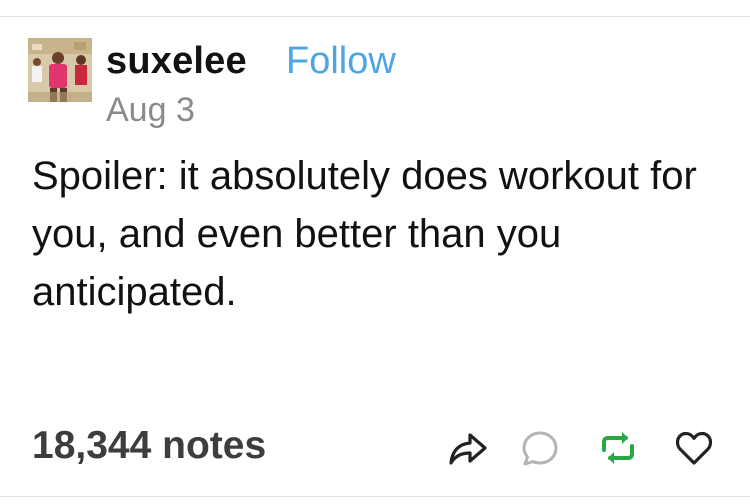  I want to click on reblog-button, so click(618, 448).